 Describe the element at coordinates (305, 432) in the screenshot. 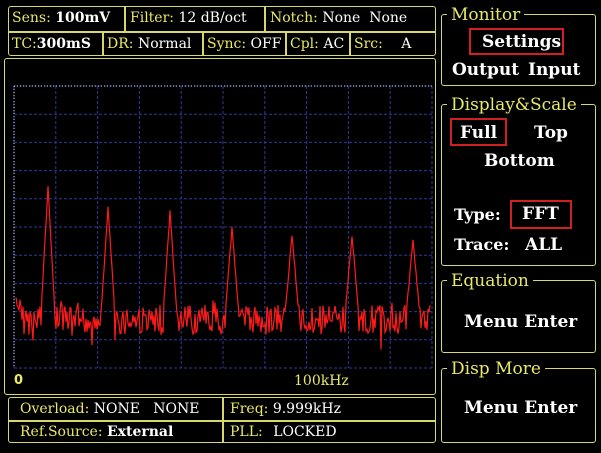

I see `pll-value: LOCKED` at that location.